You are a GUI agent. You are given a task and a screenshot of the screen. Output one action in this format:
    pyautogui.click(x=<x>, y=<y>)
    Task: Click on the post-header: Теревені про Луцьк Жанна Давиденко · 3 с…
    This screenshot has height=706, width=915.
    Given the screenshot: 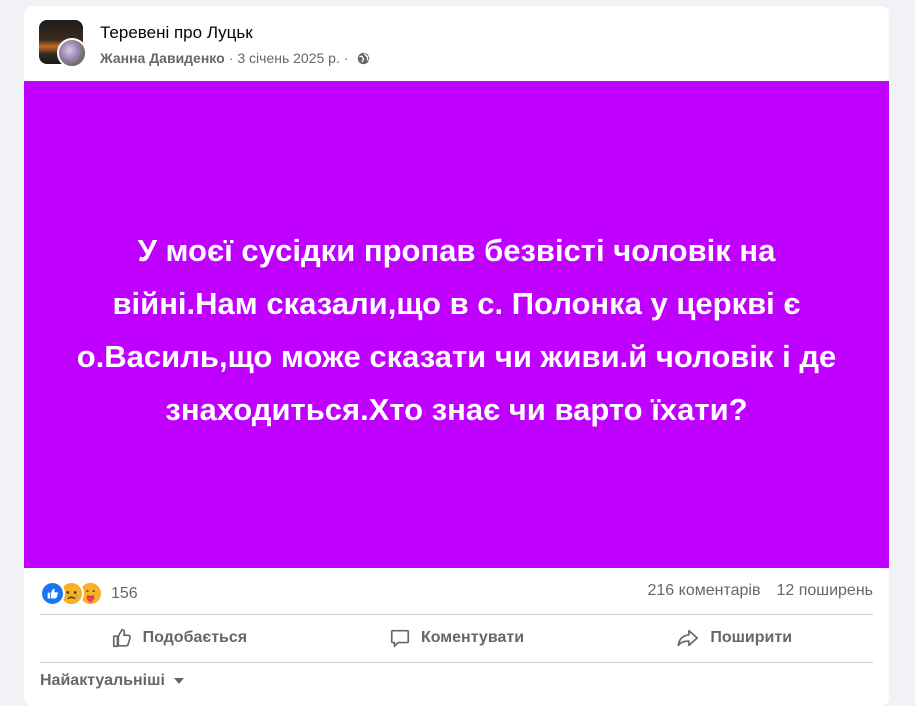 What is the action you would take?
    pyautogui.click(x=456, y=43)
    